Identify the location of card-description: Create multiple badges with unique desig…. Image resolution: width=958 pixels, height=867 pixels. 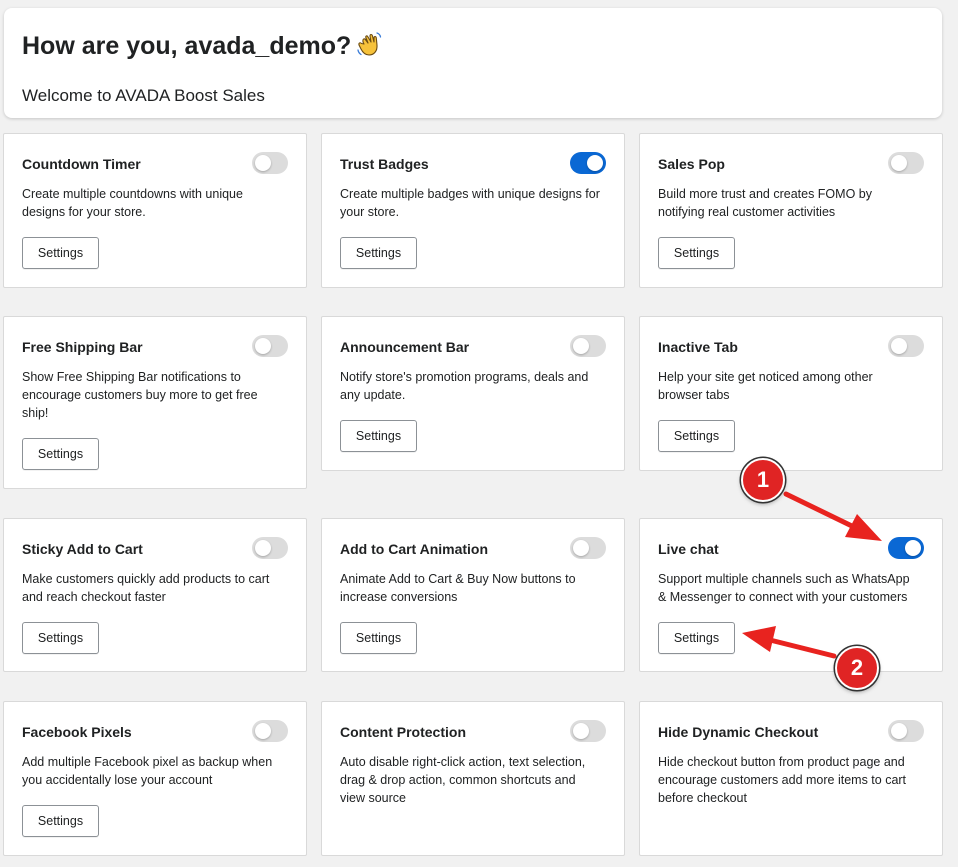
(470, 203).